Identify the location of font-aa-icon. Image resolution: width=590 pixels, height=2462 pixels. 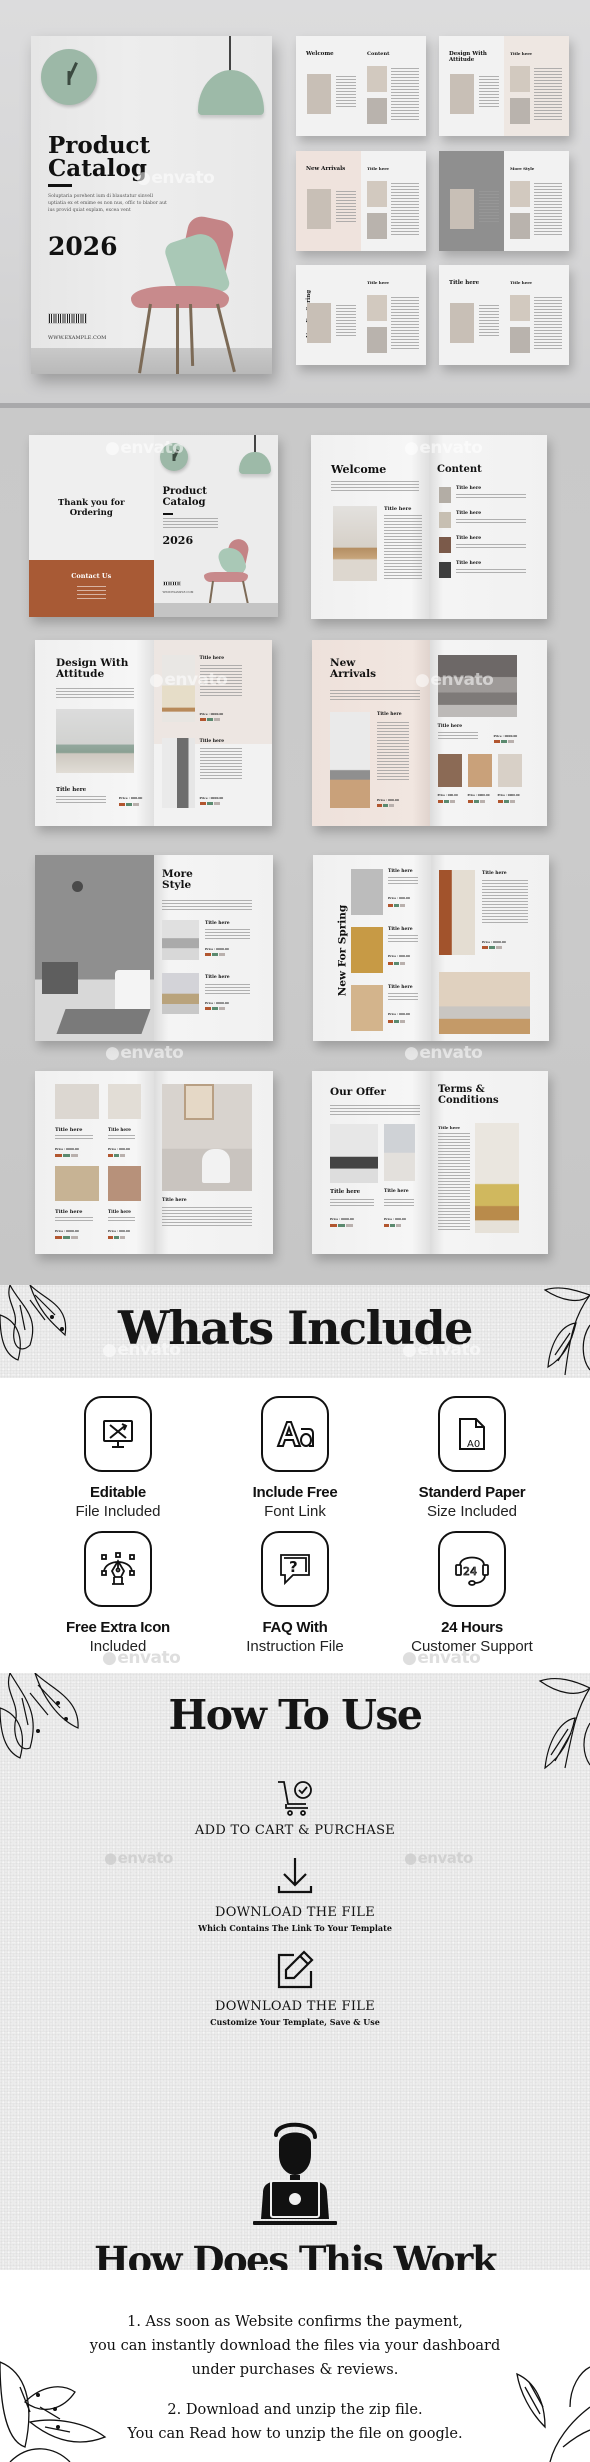
(295, 1434).